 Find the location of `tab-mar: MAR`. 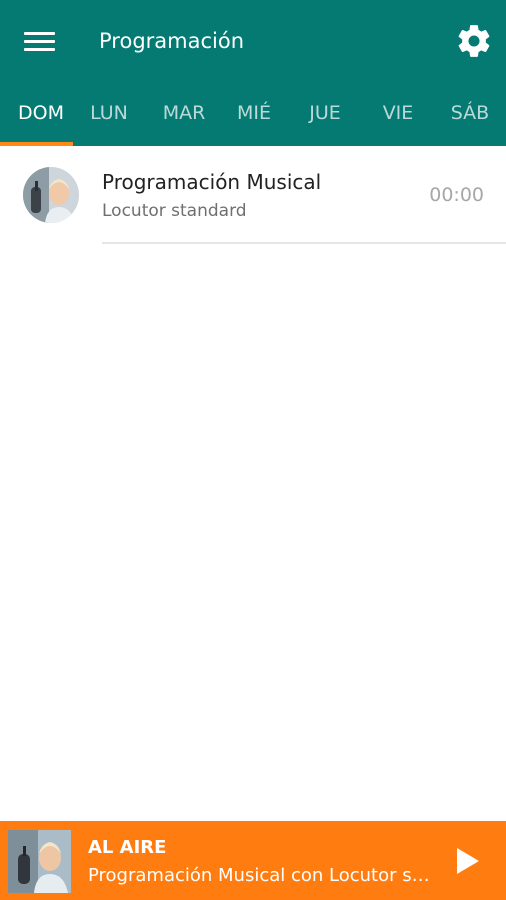

tab-mar: MAR is located at coordinates (184, 114).